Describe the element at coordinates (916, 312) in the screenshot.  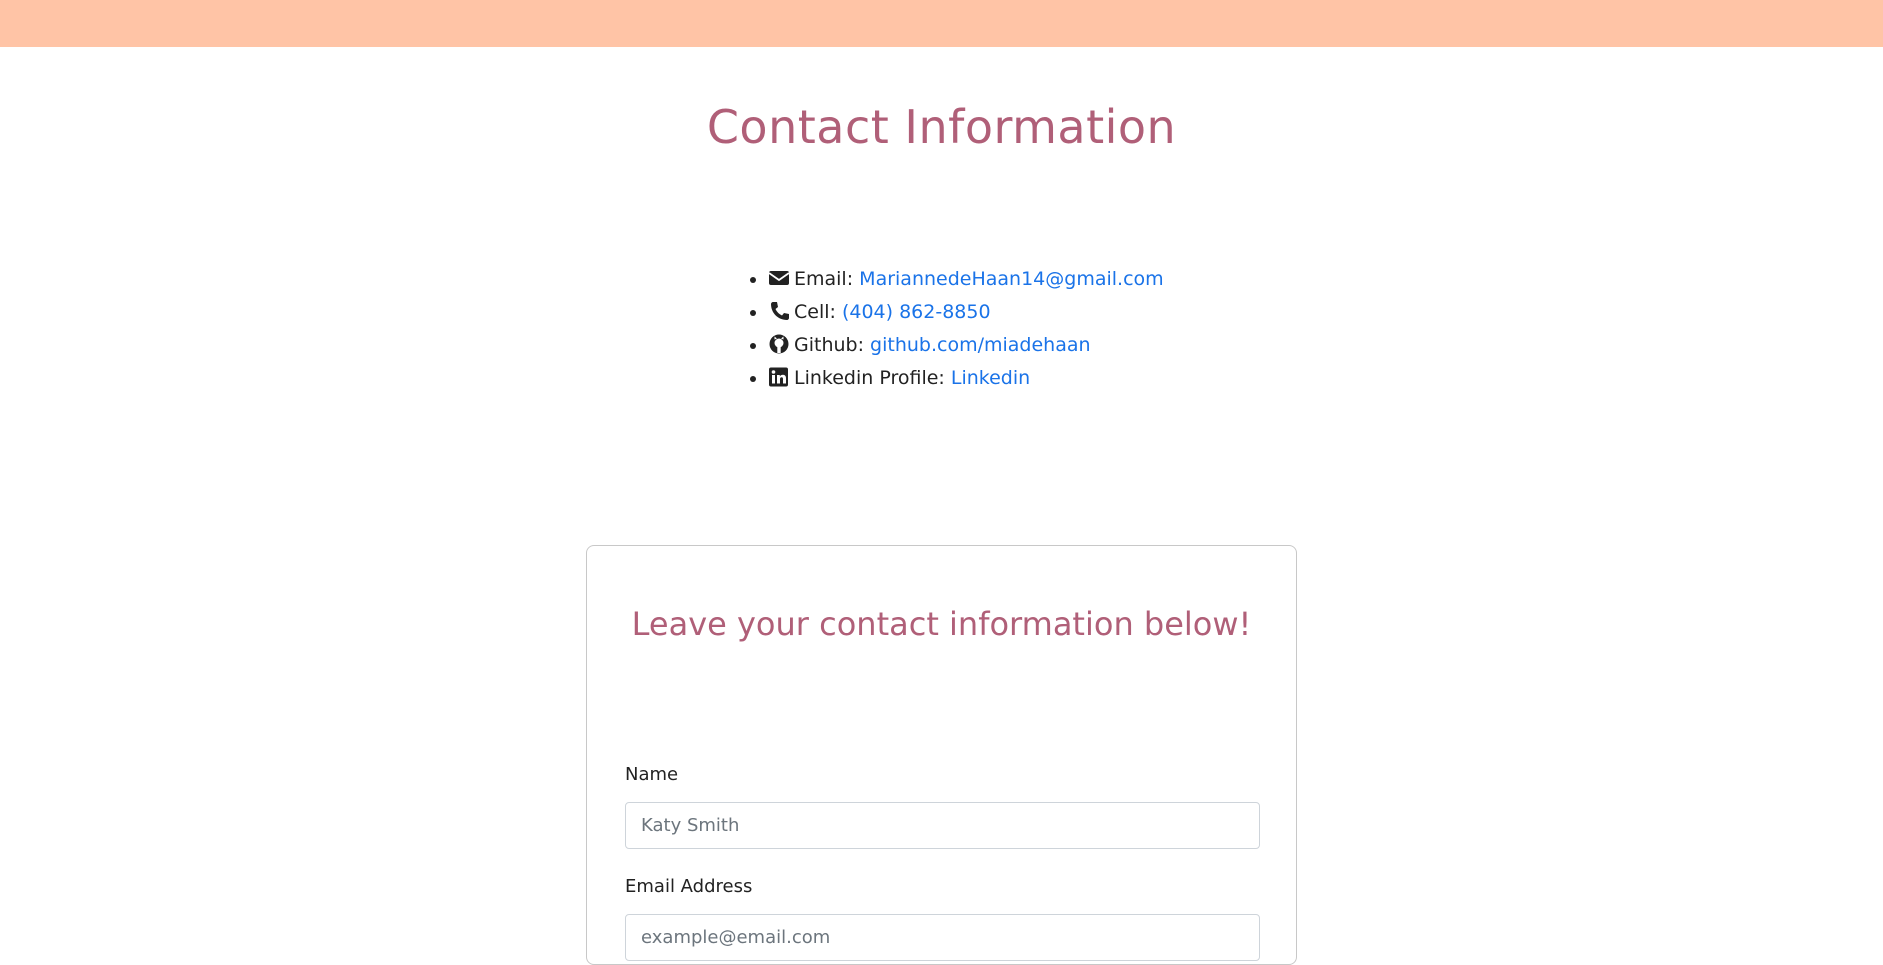
I see `phone-link: (404) 862-8850` at that location.